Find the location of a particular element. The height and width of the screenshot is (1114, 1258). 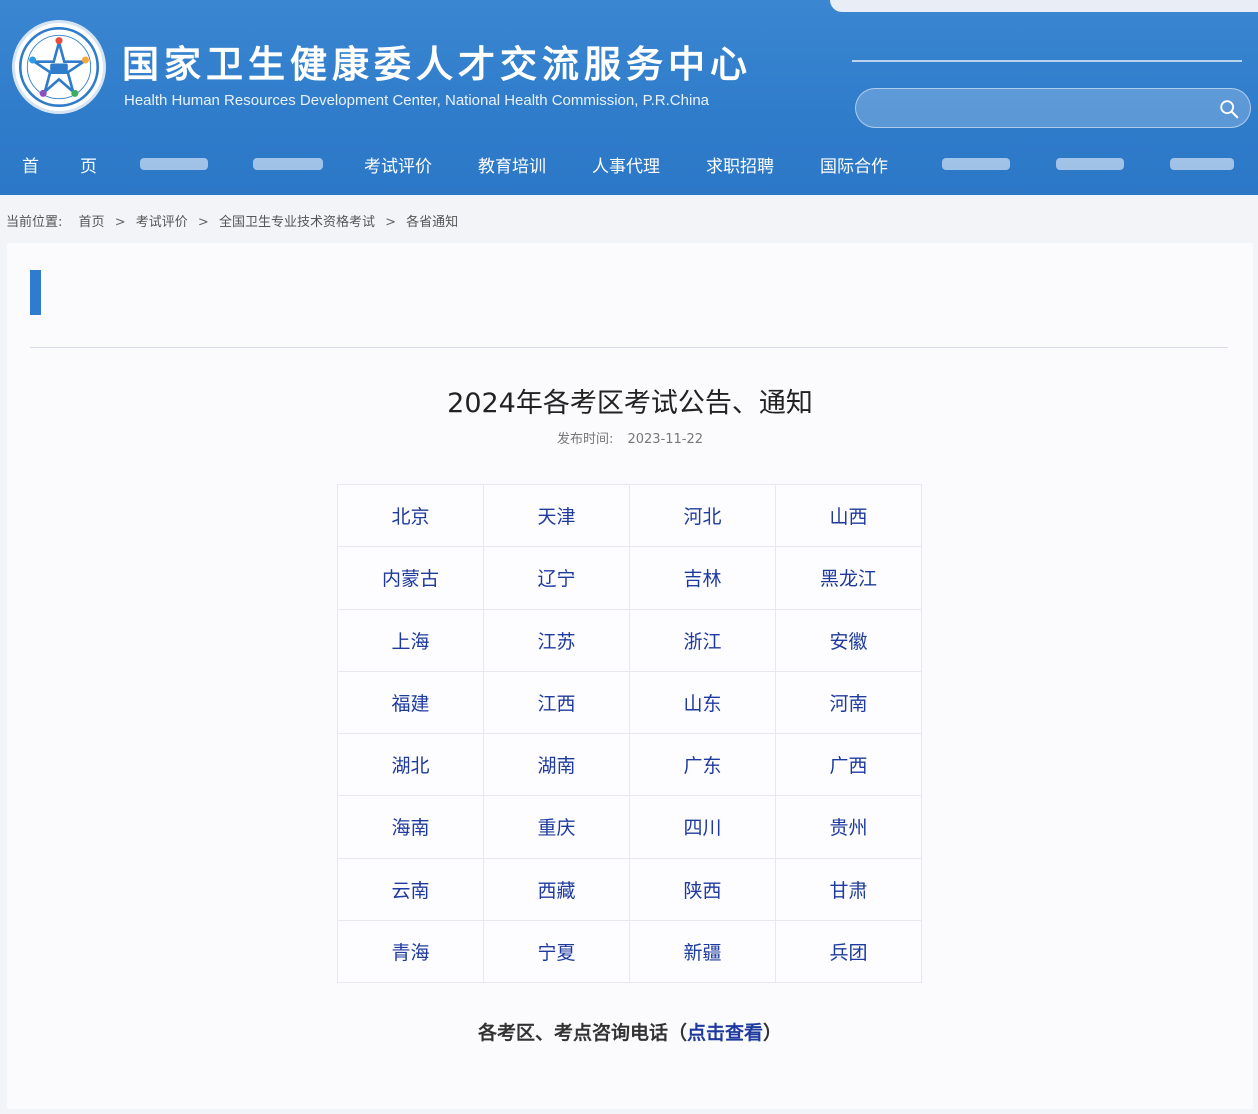

table-cell: 山东 is located at coordinates (702, 702).